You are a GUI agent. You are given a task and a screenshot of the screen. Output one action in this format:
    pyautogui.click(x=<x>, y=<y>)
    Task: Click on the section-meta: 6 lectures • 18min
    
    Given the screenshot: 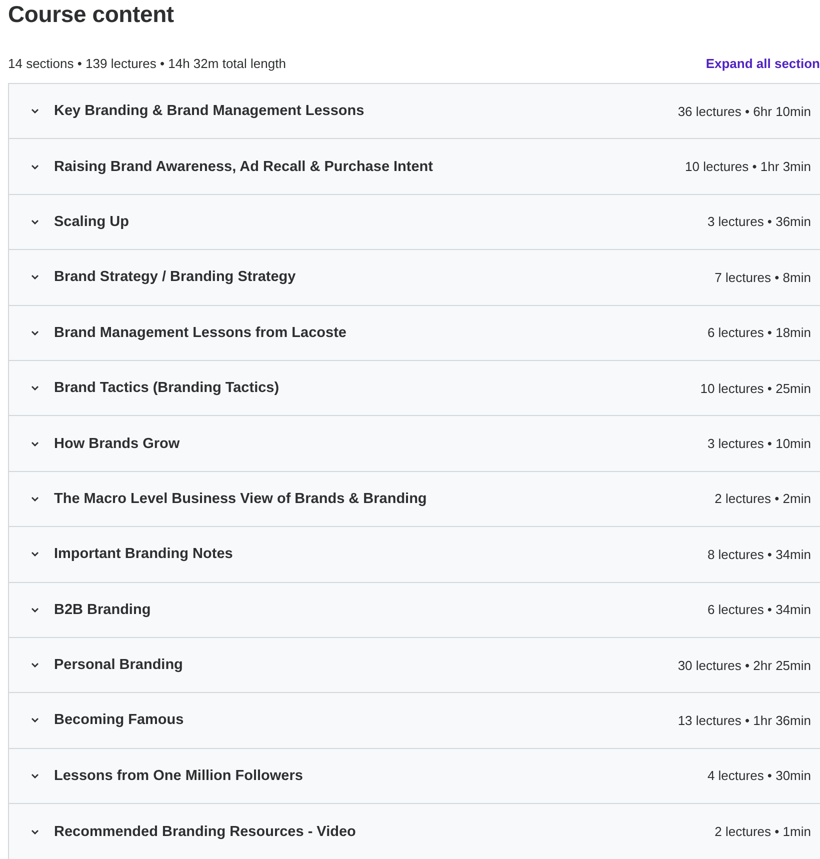 What is the action you would take?
    pyautogui.click(x=759, y=332)
    